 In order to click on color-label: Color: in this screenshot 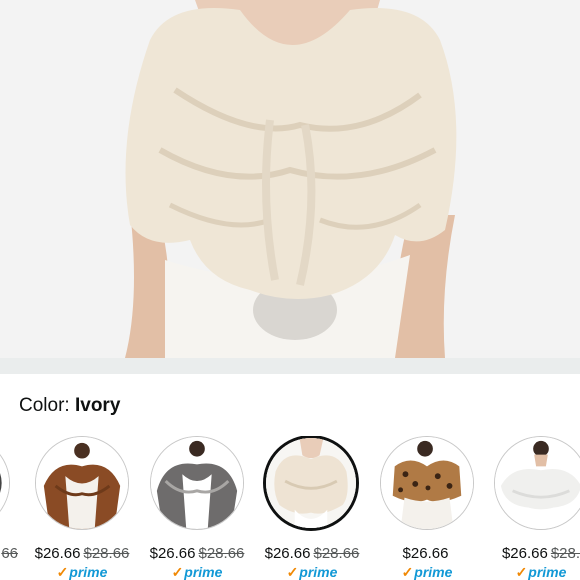, I will do `click(44, 405)`.